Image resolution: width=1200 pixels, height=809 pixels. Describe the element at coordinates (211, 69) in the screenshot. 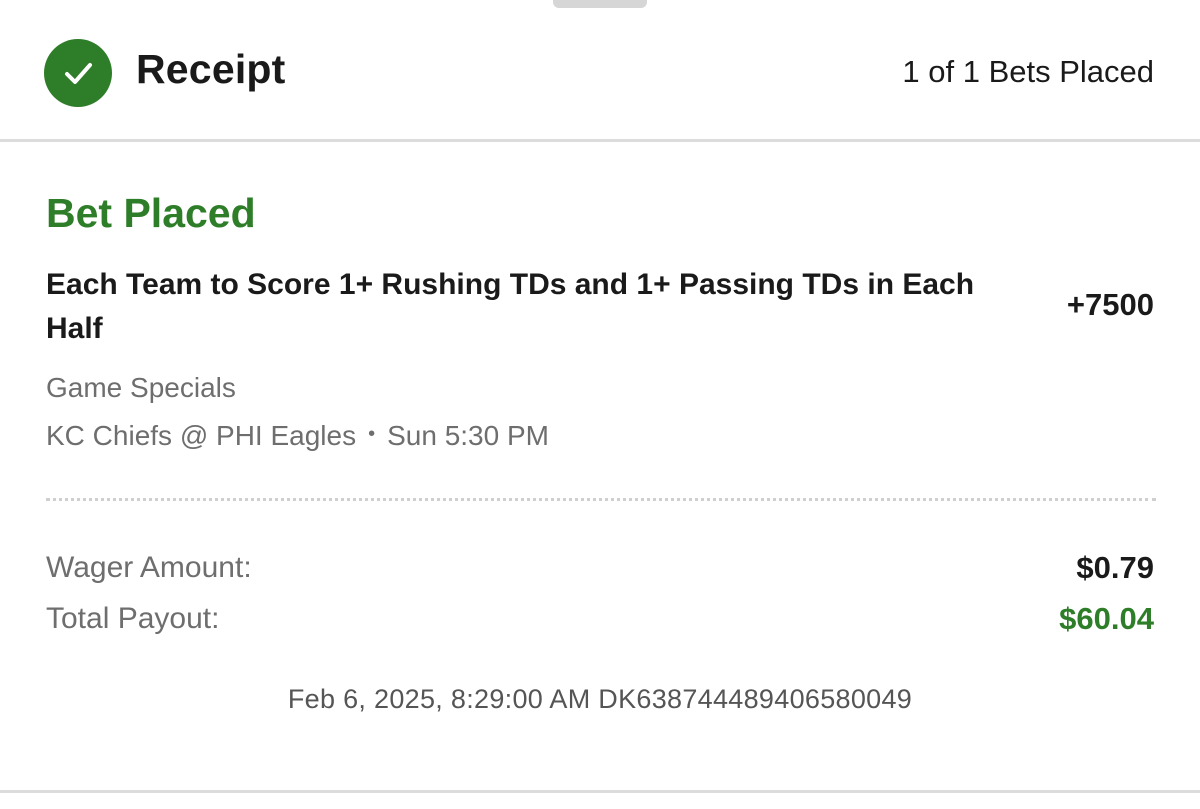

I see `receipt-title: Receipt` at that location.